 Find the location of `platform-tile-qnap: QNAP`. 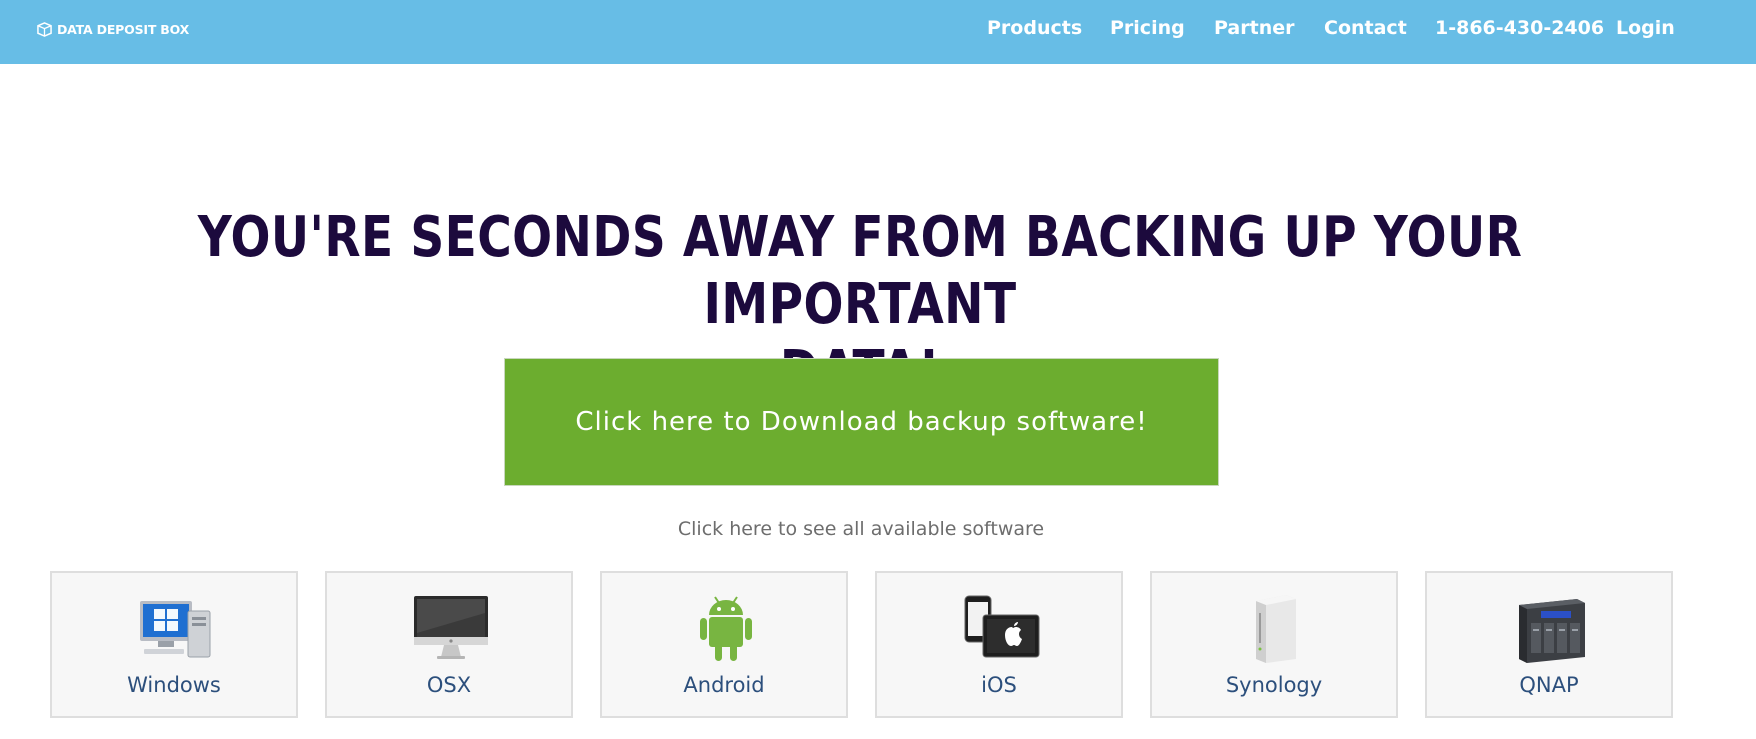

platform-tile-qnap: QNAP is located at coordinates (1549, 644).